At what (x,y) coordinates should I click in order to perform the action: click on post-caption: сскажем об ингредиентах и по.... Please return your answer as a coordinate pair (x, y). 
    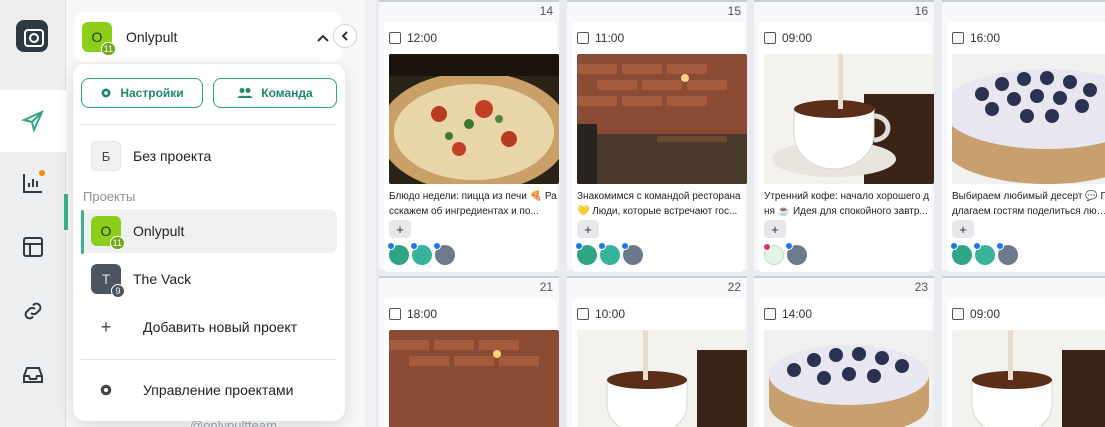
    Looking at the image, I should click on (464, 211).